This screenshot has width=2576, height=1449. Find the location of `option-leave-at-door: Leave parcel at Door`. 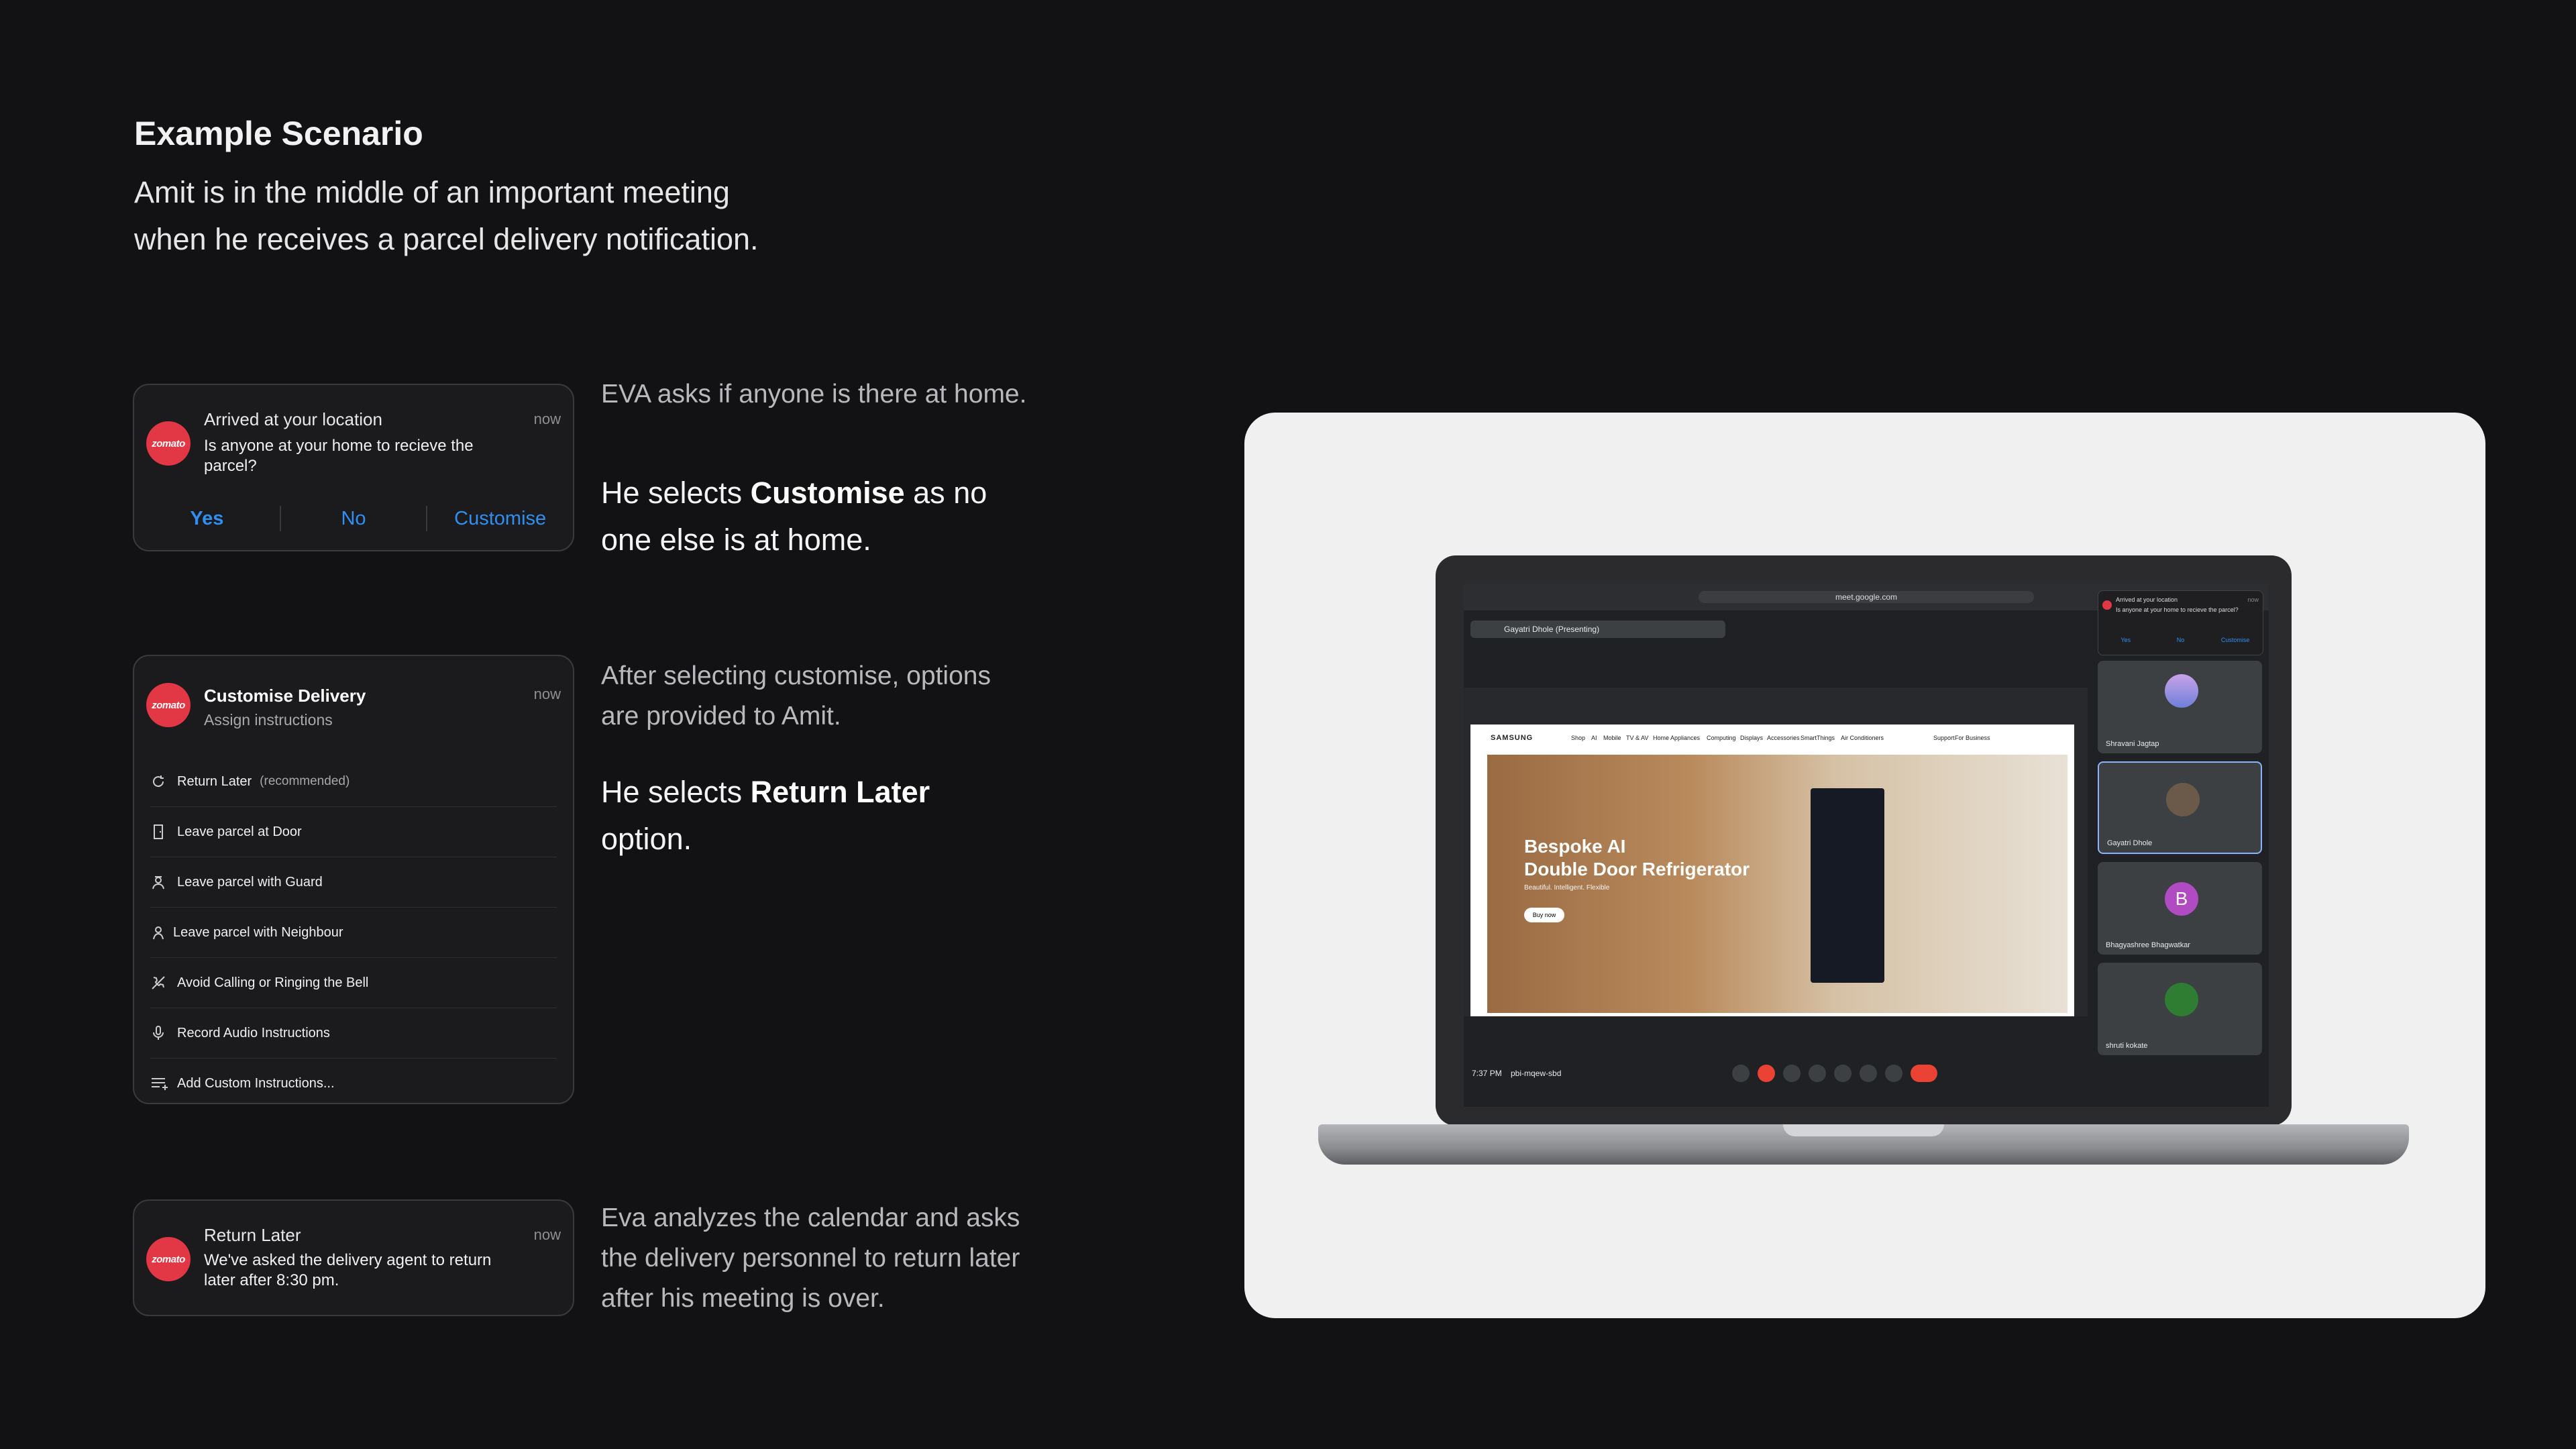

option-leave-at-door: Leave parcel at Door is located at coordinates (353, 832).